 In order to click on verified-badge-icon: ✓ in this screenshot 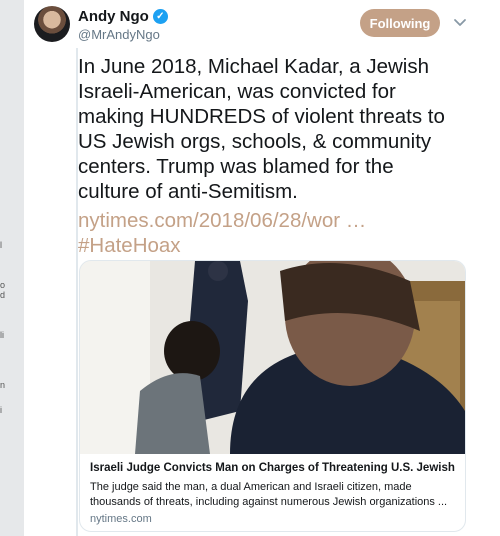, I will do `click(160, 16)`.